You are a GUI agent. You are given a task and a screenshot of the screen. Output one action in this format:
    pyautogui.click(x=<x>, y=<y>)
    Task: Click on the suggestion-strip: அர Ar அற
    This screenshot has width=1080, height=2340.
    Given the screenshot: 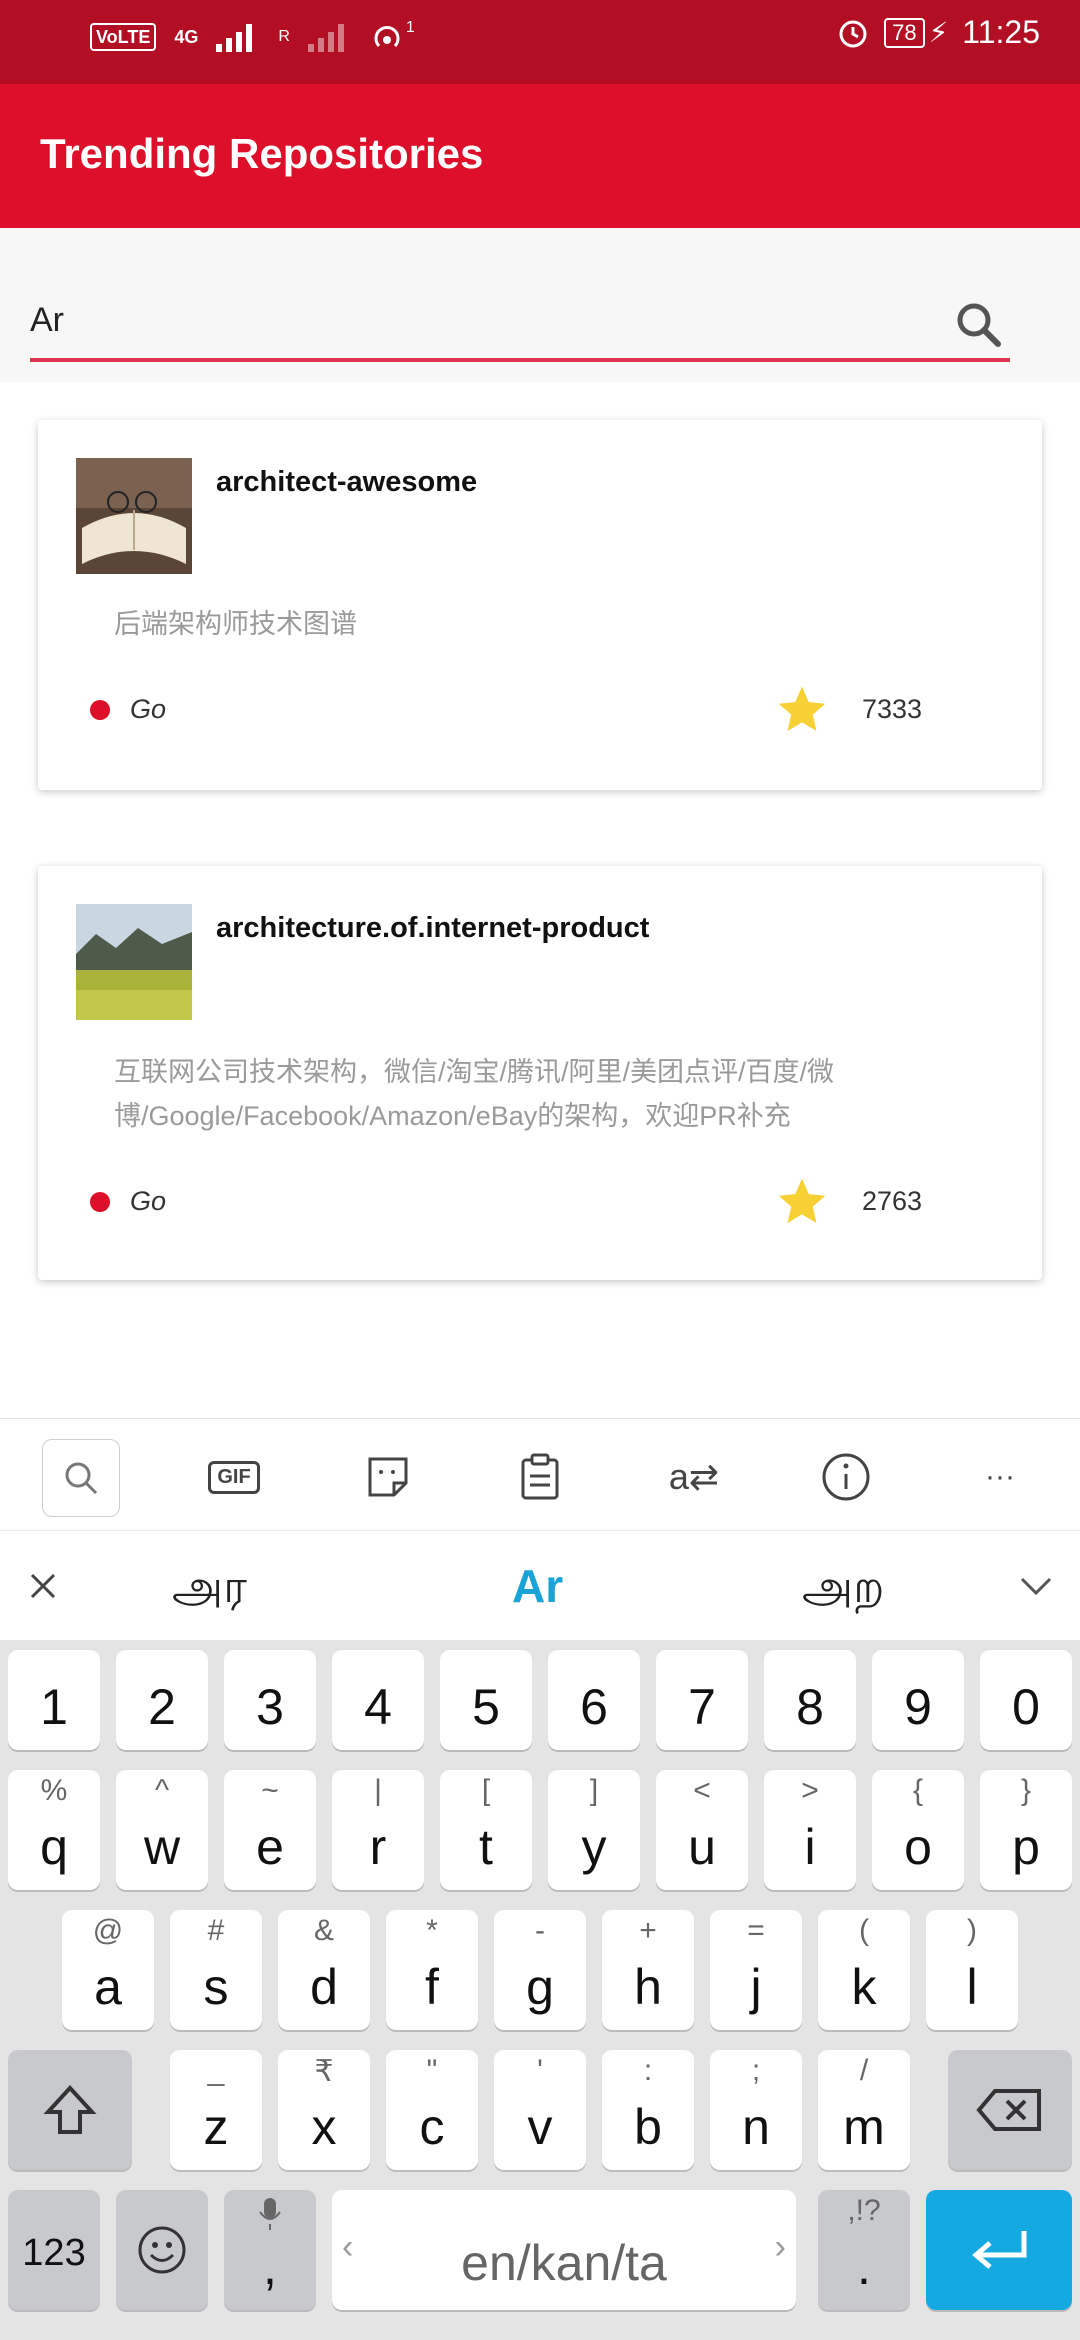 What is the action you would take?
    pyautogui.click(x=540, y=1585)
    